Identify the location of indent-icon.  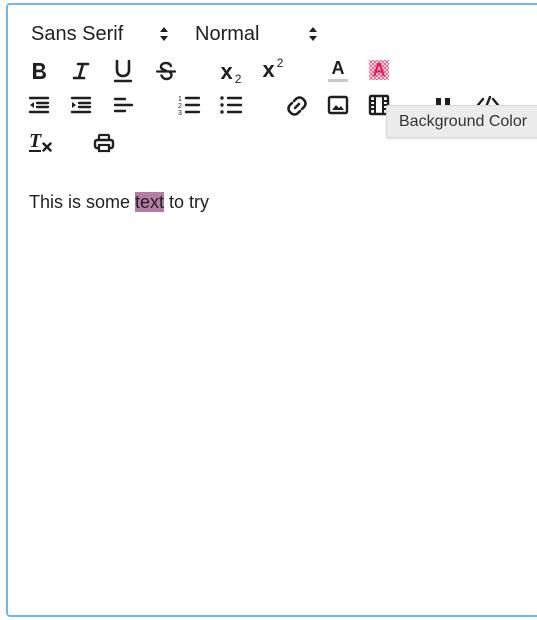
(81, 105).